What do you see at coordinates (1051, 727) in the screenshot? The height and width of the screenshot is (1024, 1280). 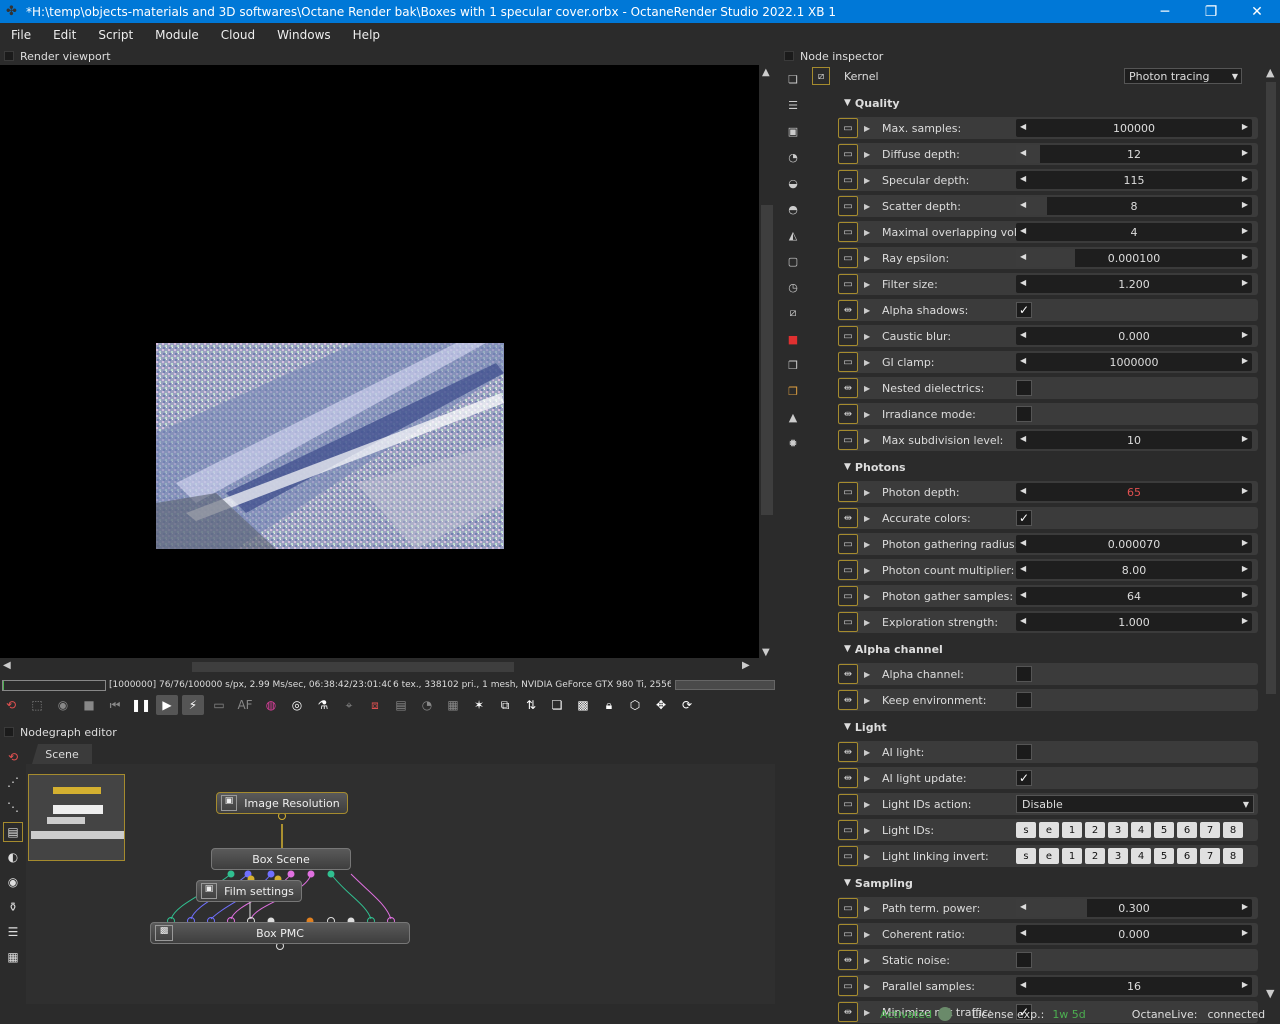 I see `section-light: ▼ Light` at bounding box center [1051, 727].